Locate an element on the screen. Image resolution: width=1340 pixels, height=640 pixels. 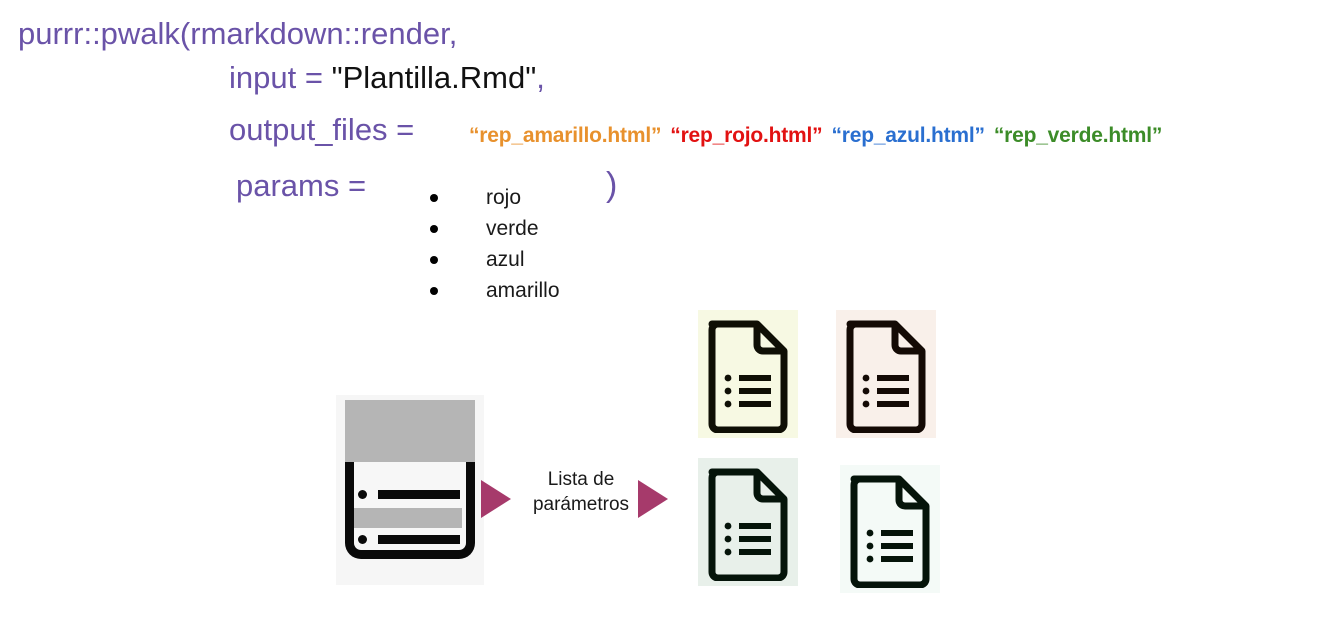
param-label: verde is located at coordinates (512, 228).